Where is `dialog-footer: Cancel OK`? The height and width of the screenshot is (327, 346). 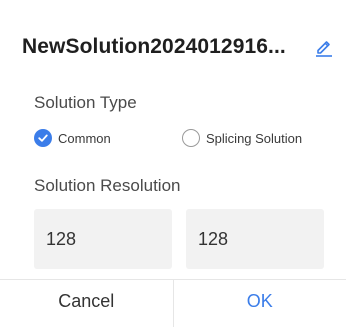 dialog-footer: Cancel OK is located at coordinates (173, 303).